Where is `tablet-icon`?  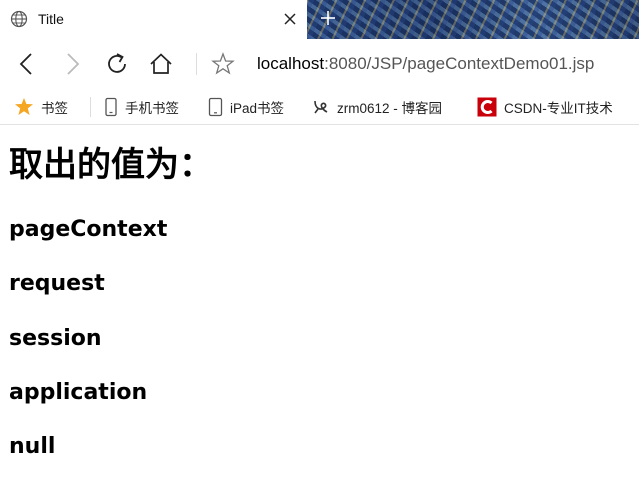 tablet-icon is located at coordinates (215, 107).